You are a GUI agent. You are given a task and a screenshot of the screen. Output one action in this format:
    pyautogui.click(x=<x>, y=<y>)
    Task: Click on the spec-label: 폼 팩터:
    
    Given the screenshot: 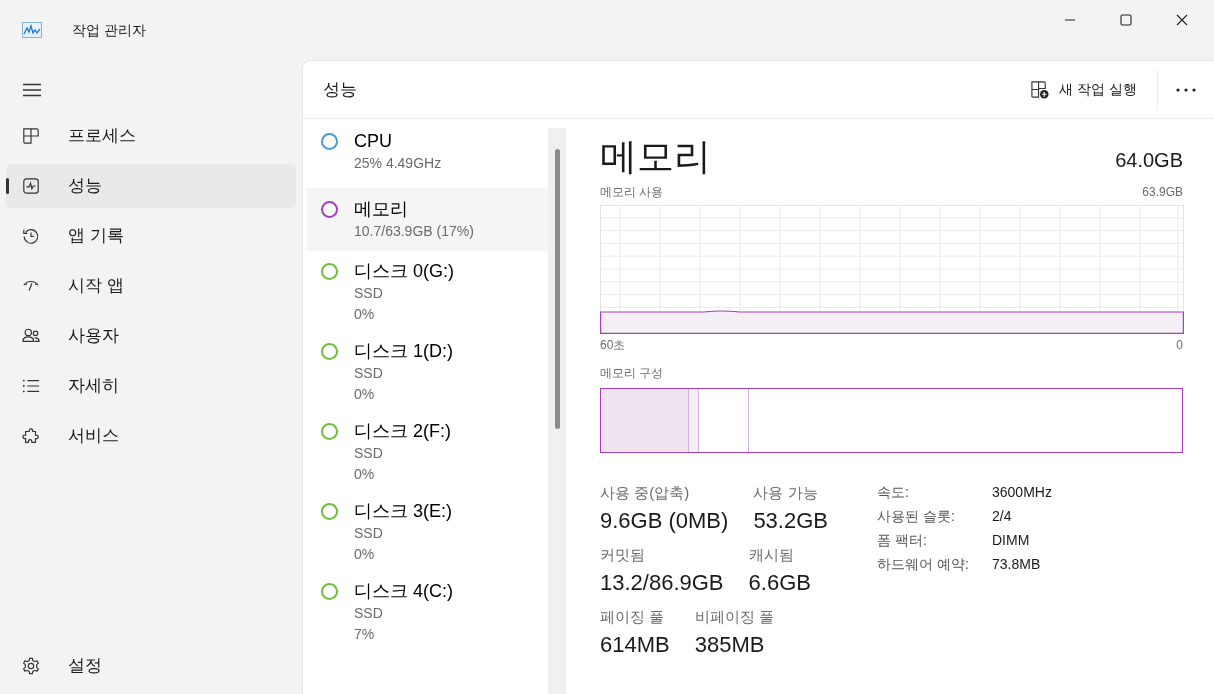 What is the action you would take?
    pyautogui.click(x=902, y=540)
    